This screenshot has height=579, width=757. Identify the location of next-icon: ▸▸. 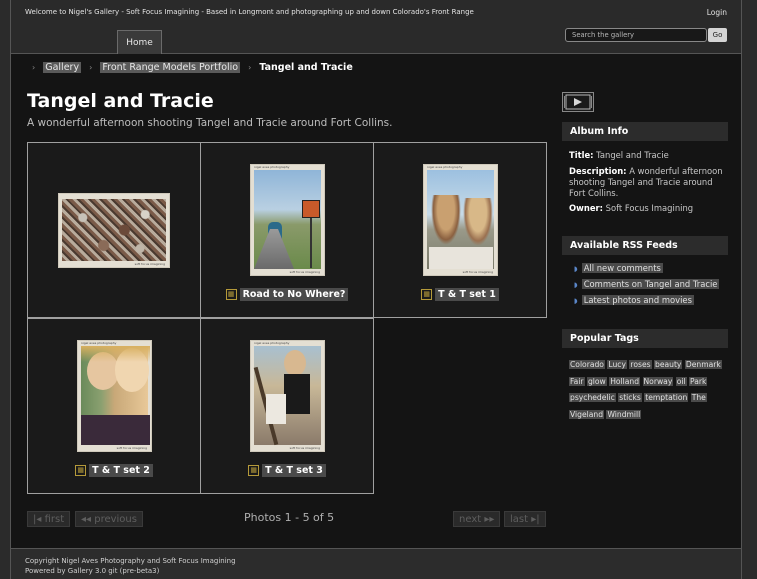
(488, 519).